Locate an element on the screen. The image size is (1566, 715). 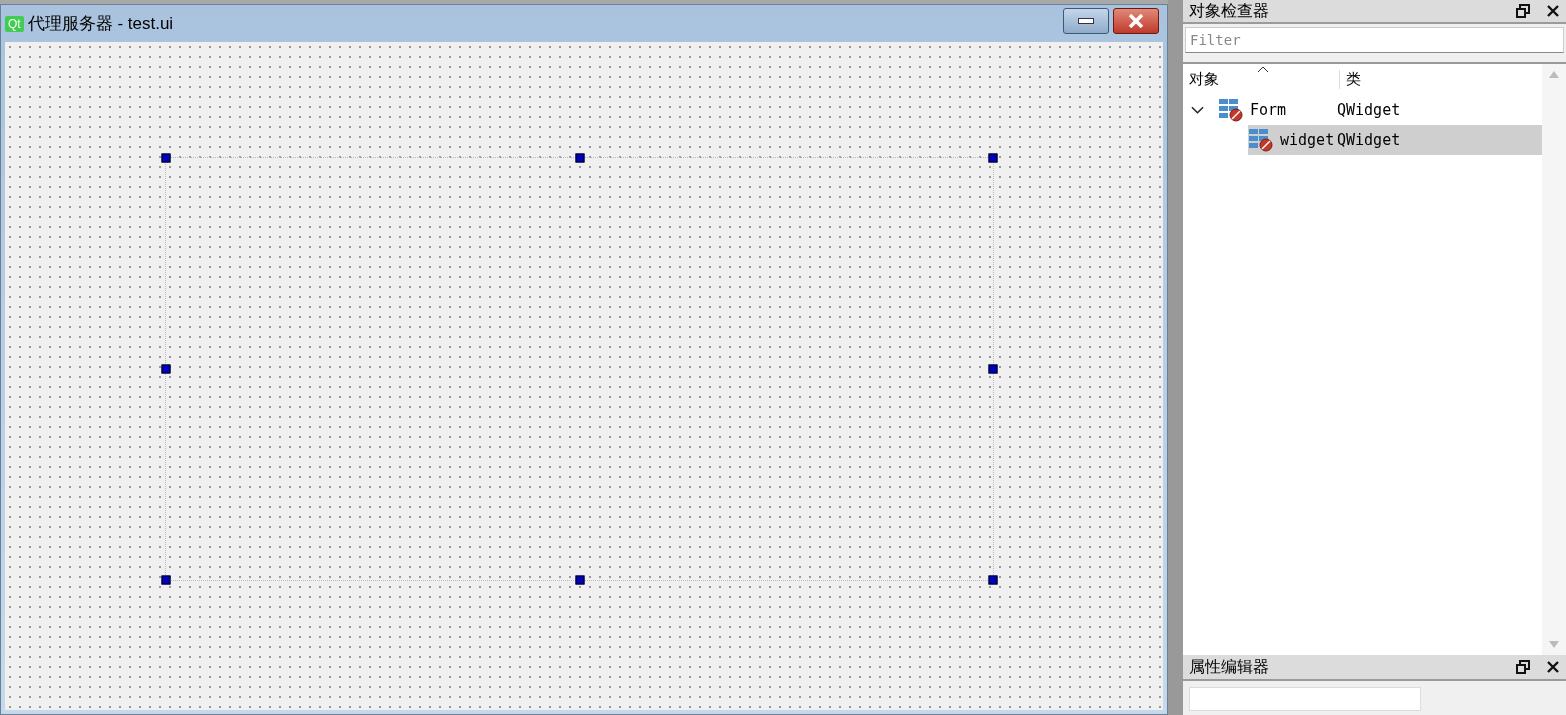
close-button is located at coordinates (1136, 20).